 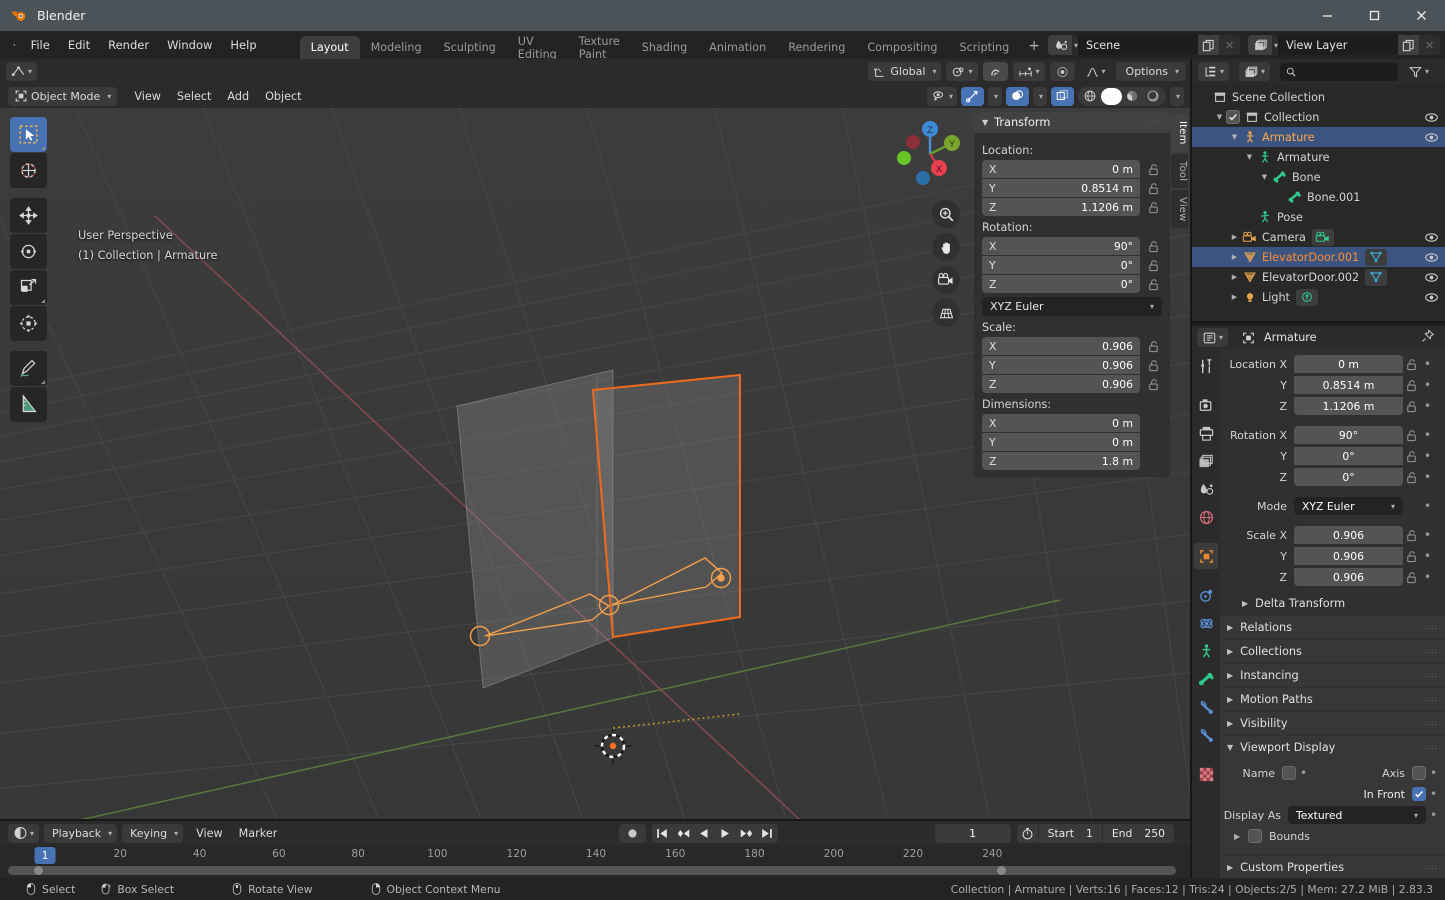 What do you see at coordinates (14, 45) in the screenshot?
I see `blender-menu-icon` at bounding box center [14, 45].